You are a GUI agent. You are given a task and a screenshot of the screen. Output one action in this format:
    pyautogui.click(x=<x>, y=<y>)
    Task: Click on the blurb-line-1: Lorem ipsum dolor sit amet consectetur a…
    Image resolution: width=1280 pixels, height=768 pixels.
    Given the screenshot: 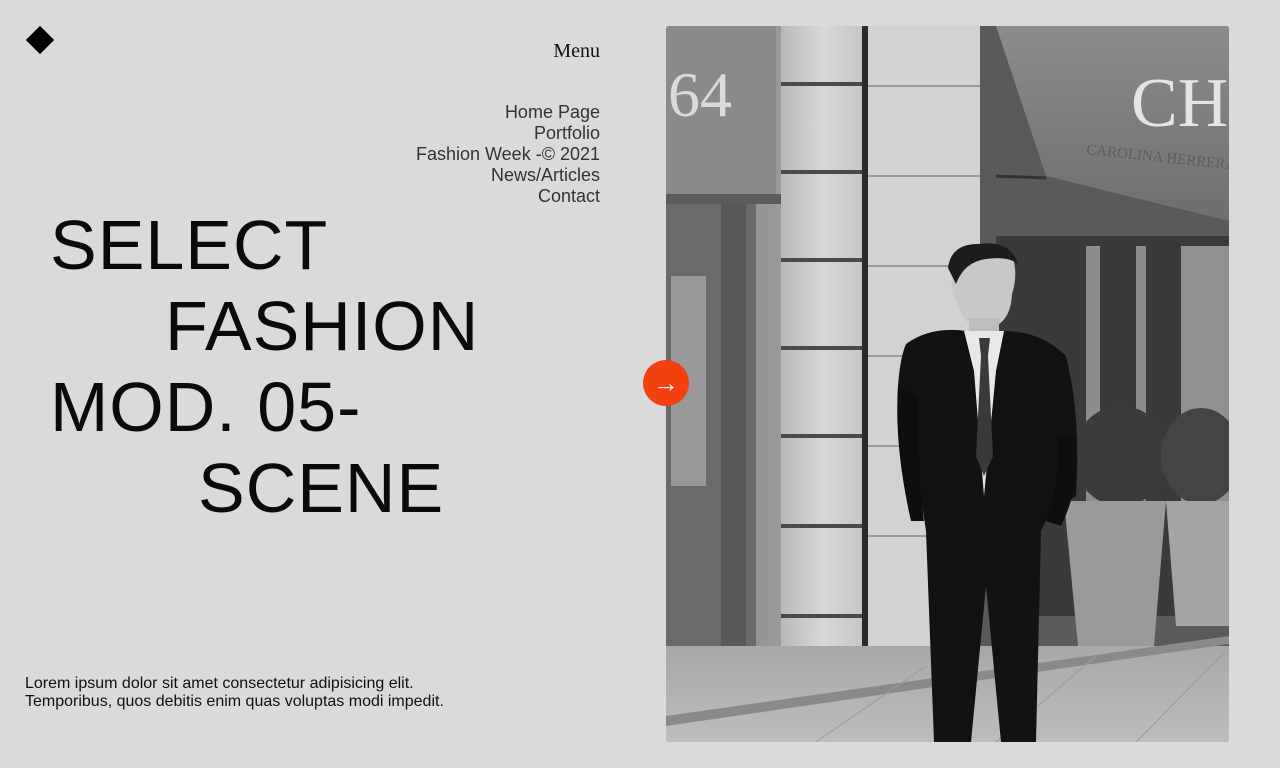 What is the action you would take?
    pyautogui.click(x=219, y=683)
    